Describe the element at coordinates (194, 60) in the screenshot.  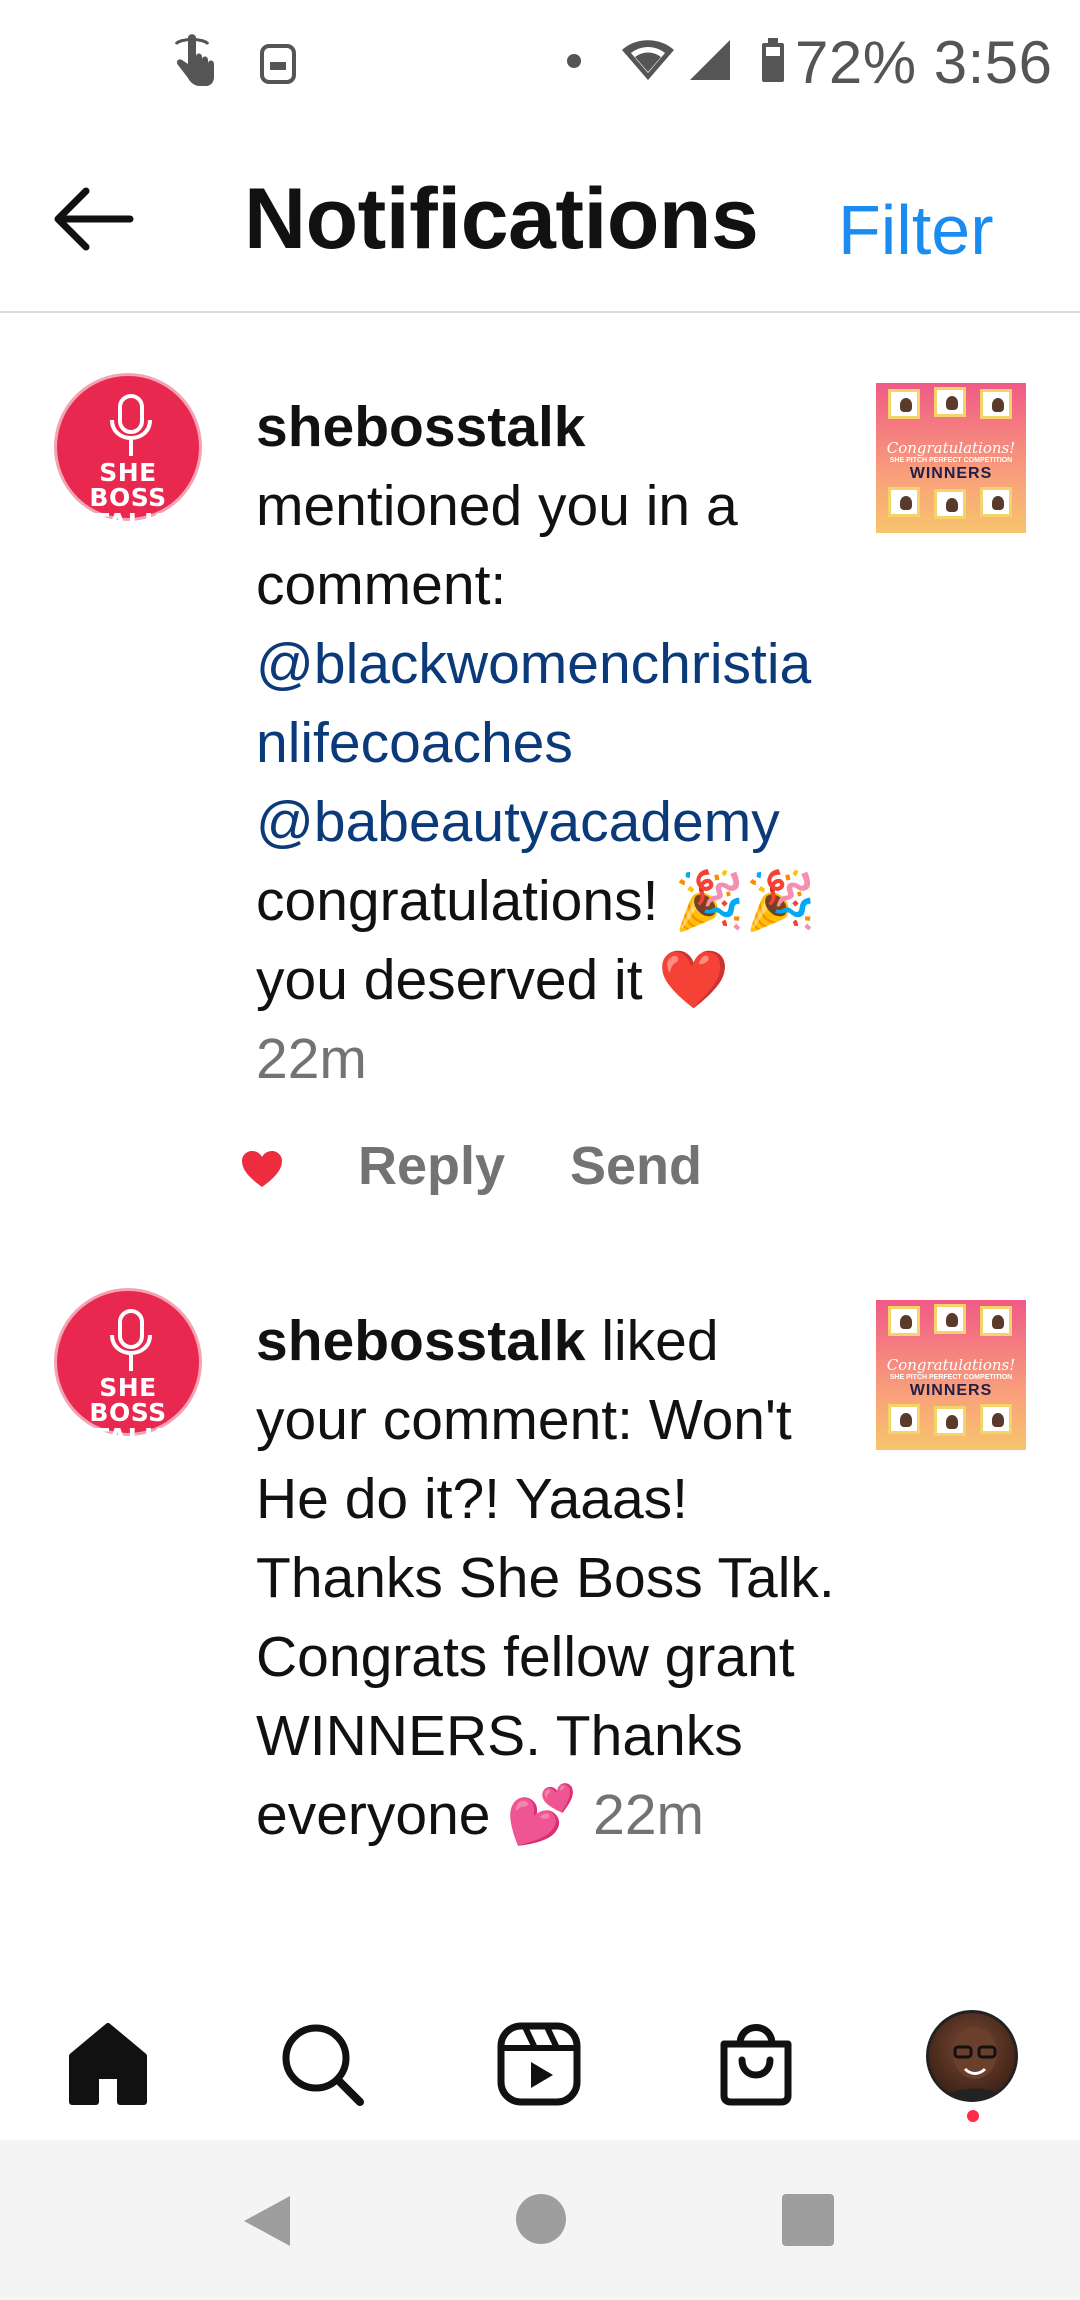
I see `touch-gesture-icon` at that location.